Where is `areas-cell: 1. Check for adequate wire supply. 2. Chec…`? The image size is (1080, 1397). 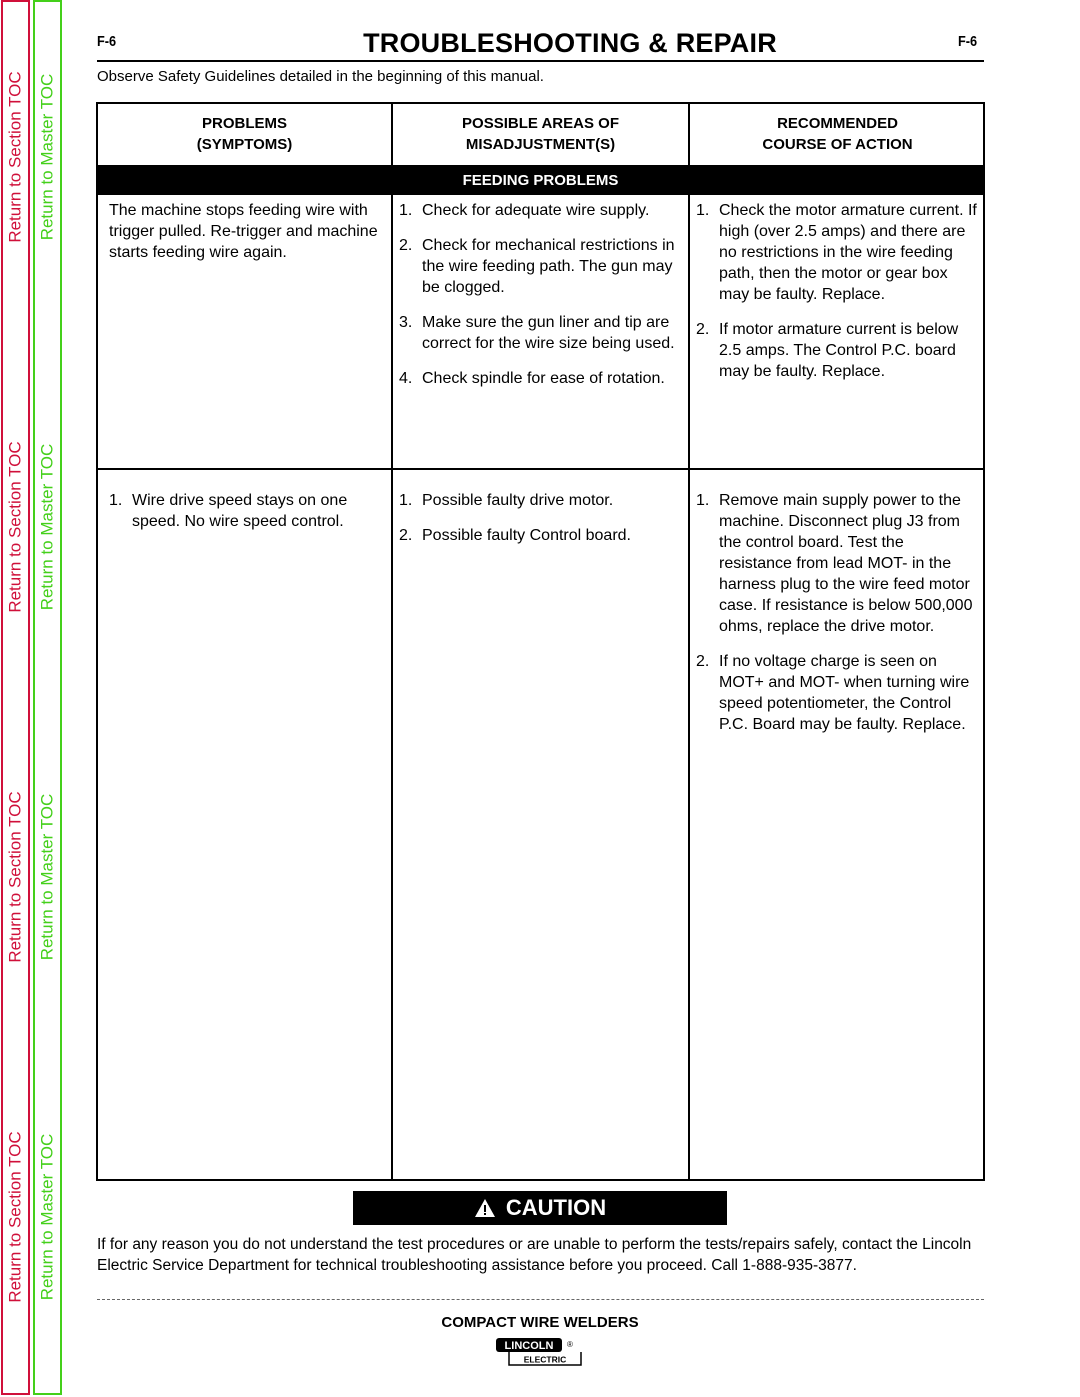
areas-cell: 1. Check for adequate wire supply. 2. Chec… is located at coordinates (541, 301).